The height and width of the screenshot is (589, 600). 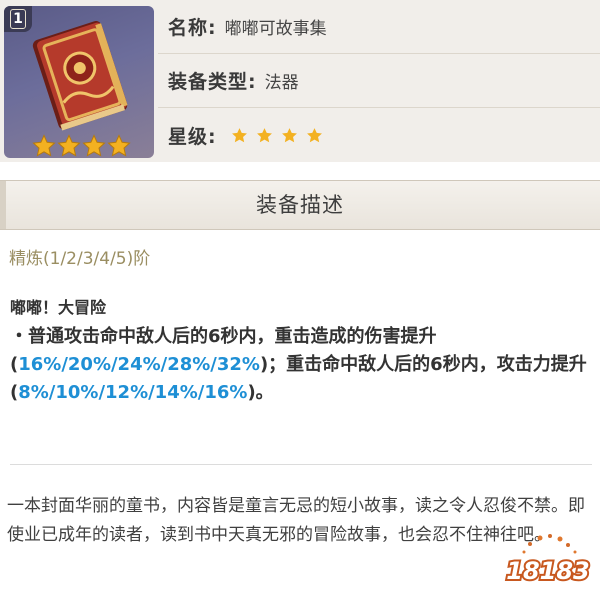 I want to click on type-value: 法器, so click(x=281, y=83).